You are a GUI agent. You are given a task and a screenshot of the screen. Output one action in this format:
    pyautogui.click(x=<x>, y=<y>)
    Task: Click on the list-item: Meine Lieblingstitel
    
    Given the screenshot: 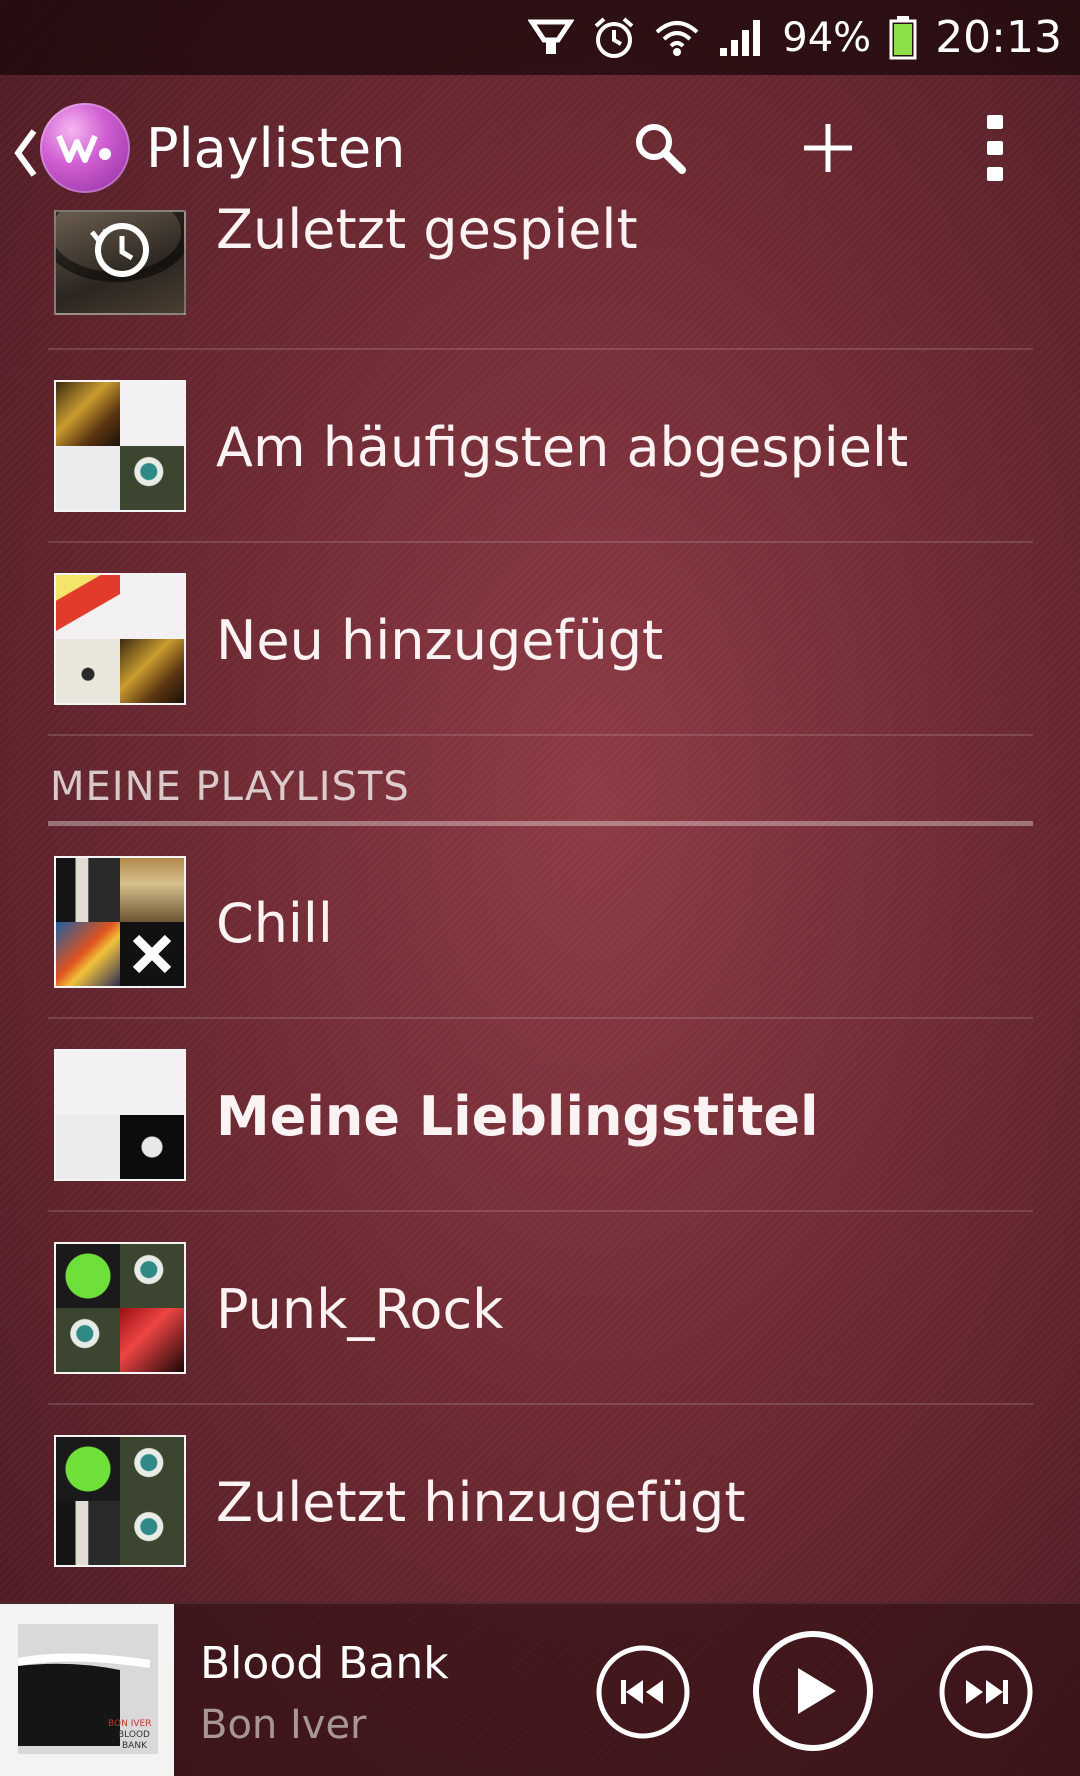 What is the action you would take?
    pyautogui.click(x=540, y=1115)
    